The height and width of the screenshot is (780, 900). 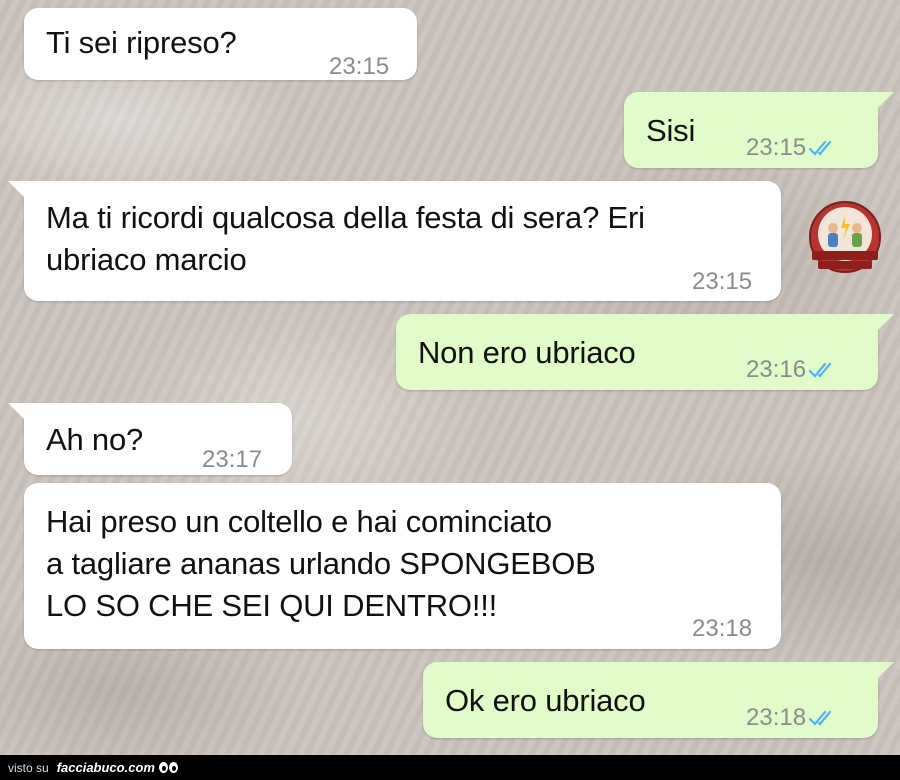 What do you see at coordinates (545, 700) in the screenshot?
I see `message-text: Ok ero ubriaco` at bounding box center [545, 700].